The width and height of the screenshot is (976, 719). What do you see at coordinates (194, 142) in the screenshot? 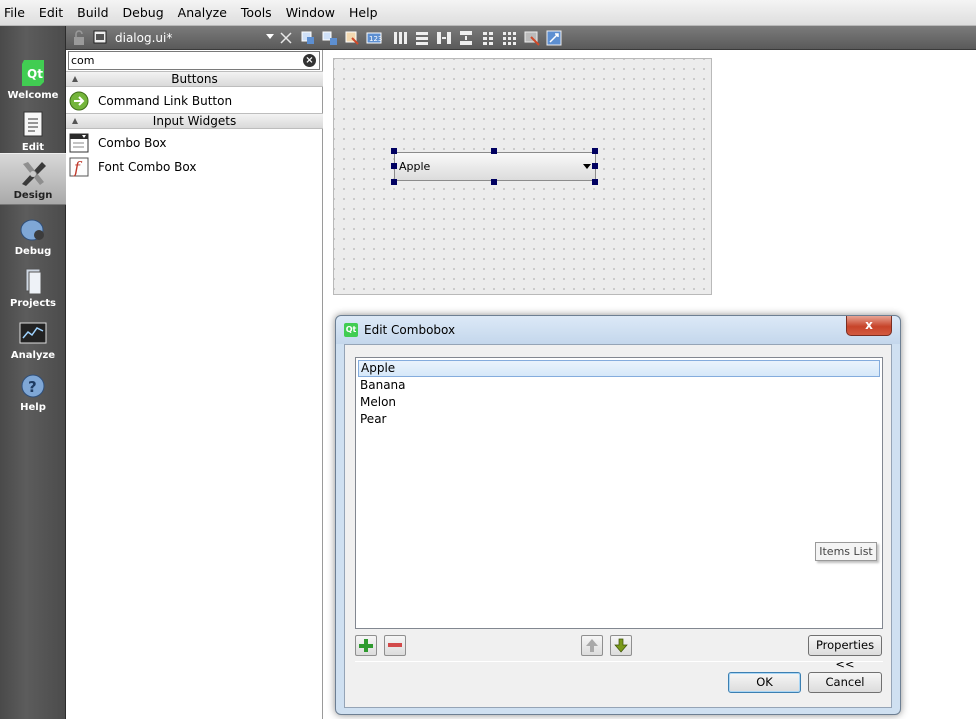
I see `widget-item-combo-box: Combo Box` at bounding box center [194, 142].